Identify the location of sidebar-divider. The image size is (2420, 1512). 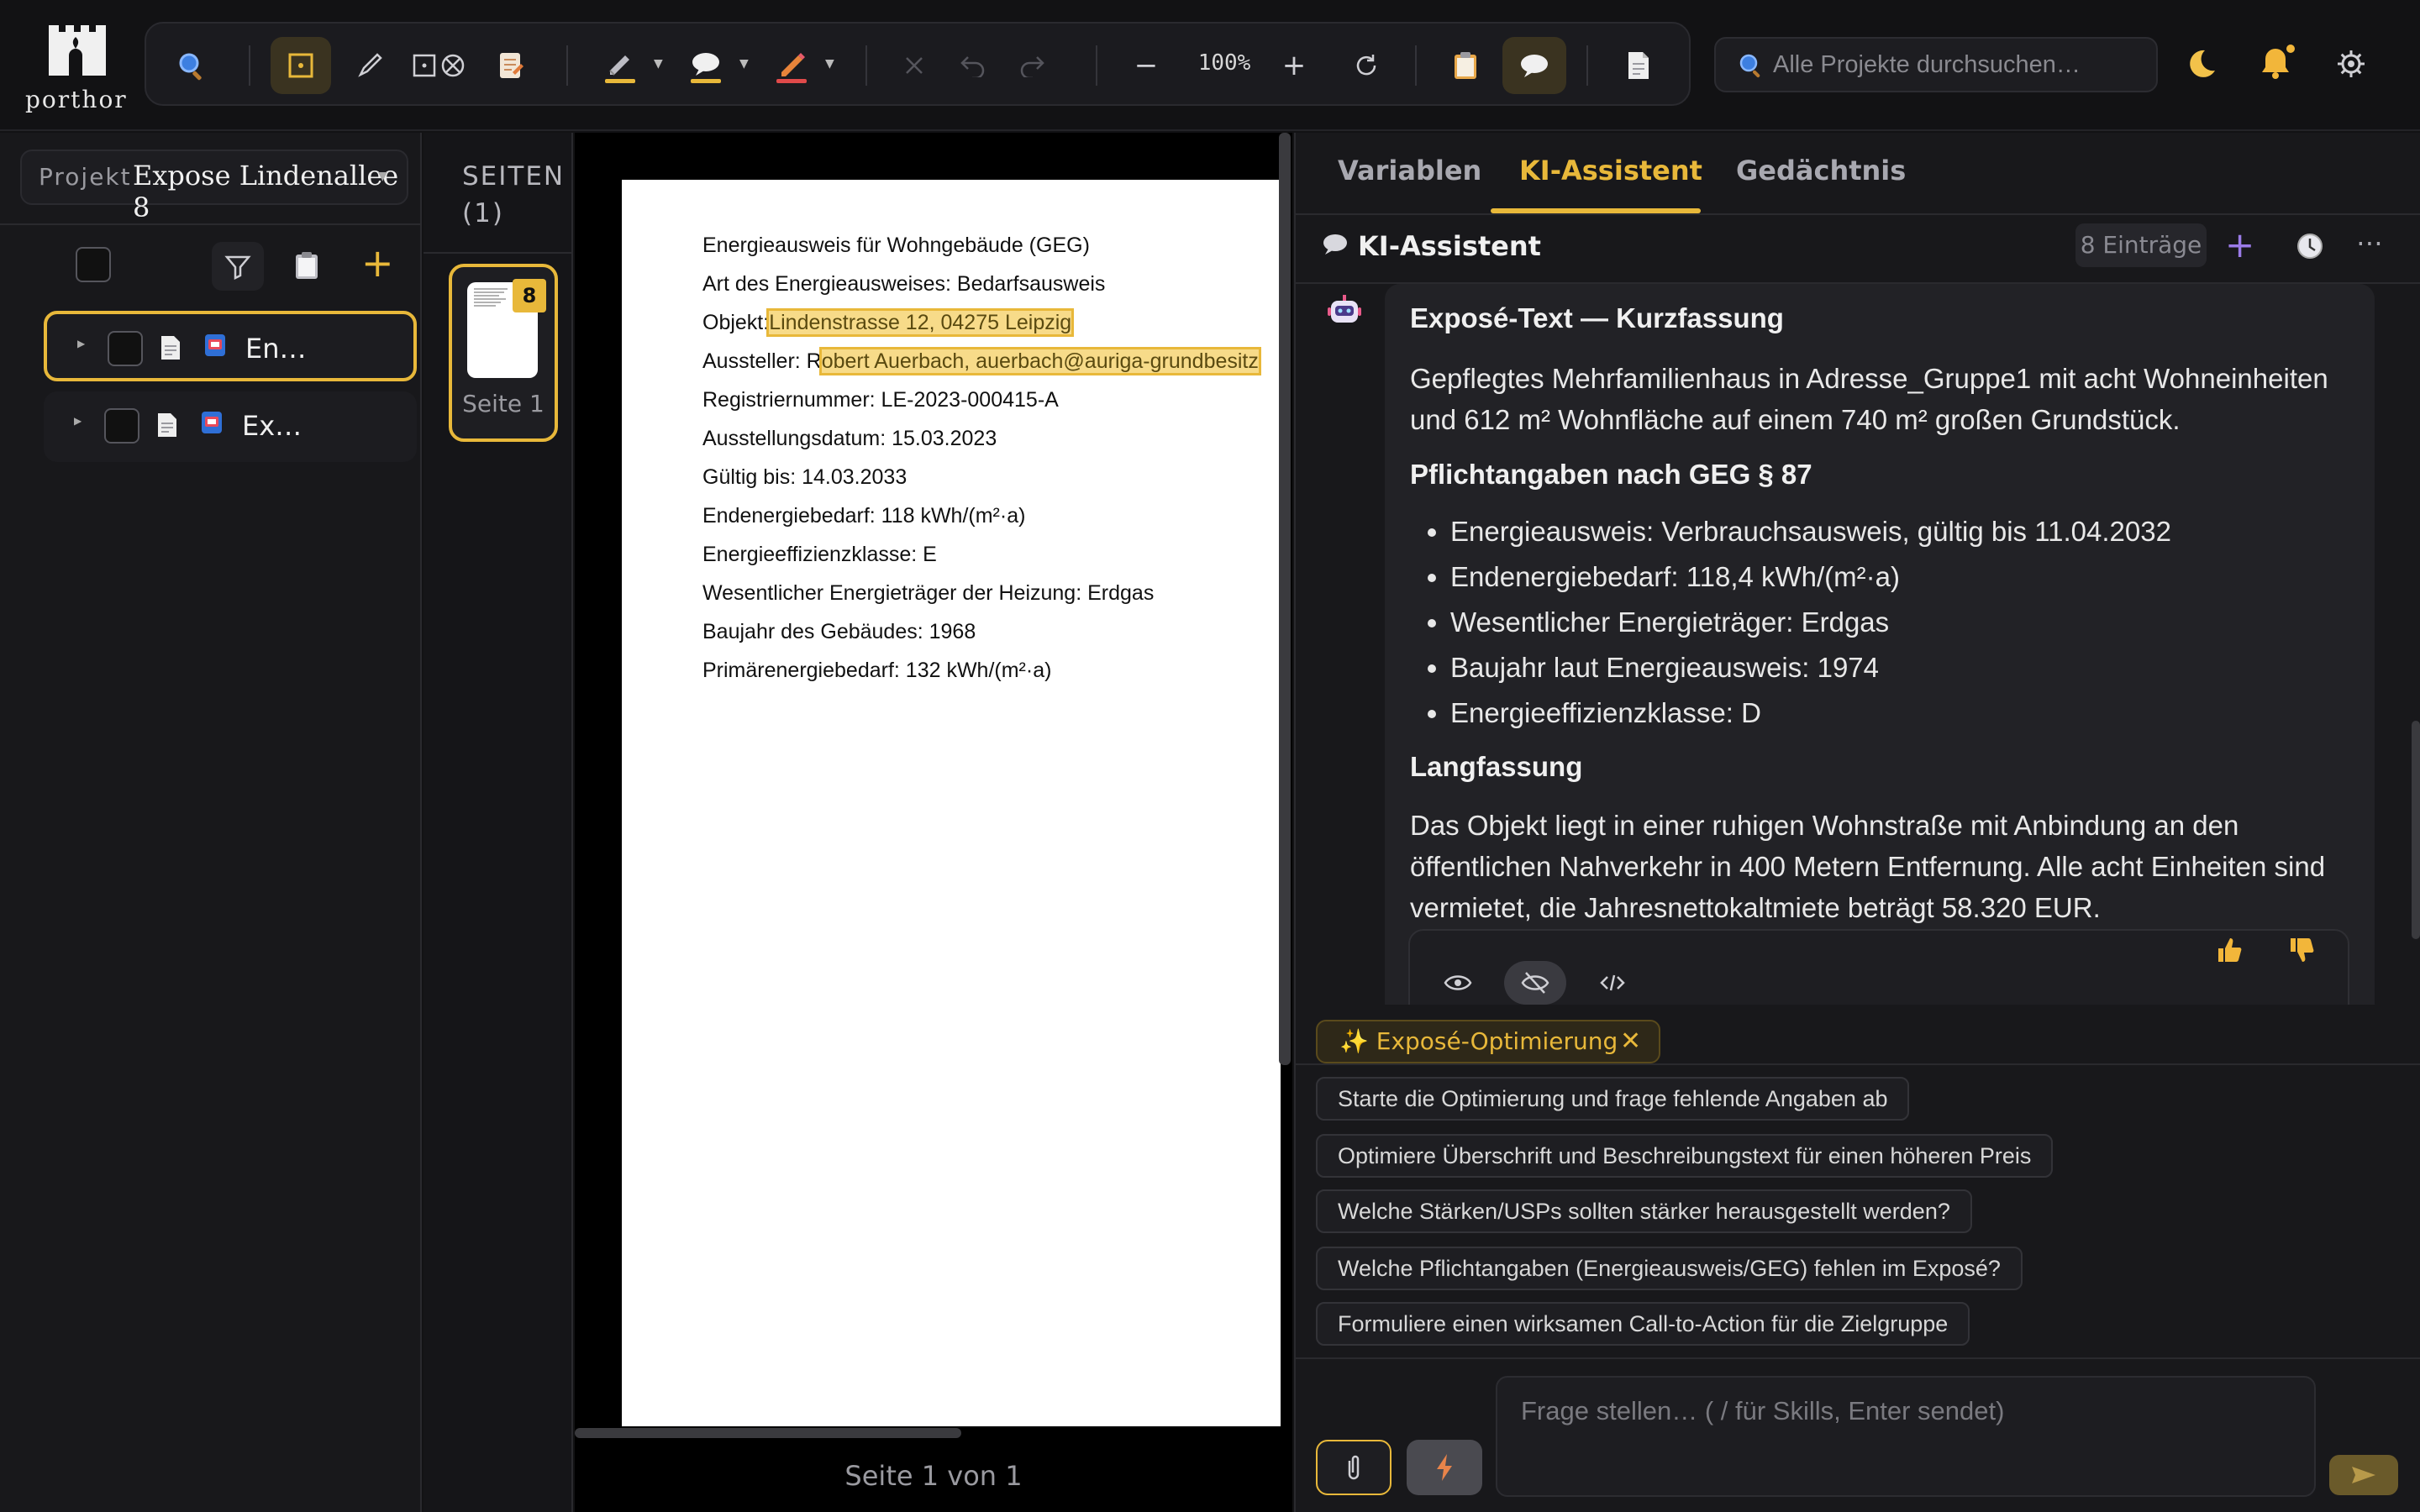
(210, 224).